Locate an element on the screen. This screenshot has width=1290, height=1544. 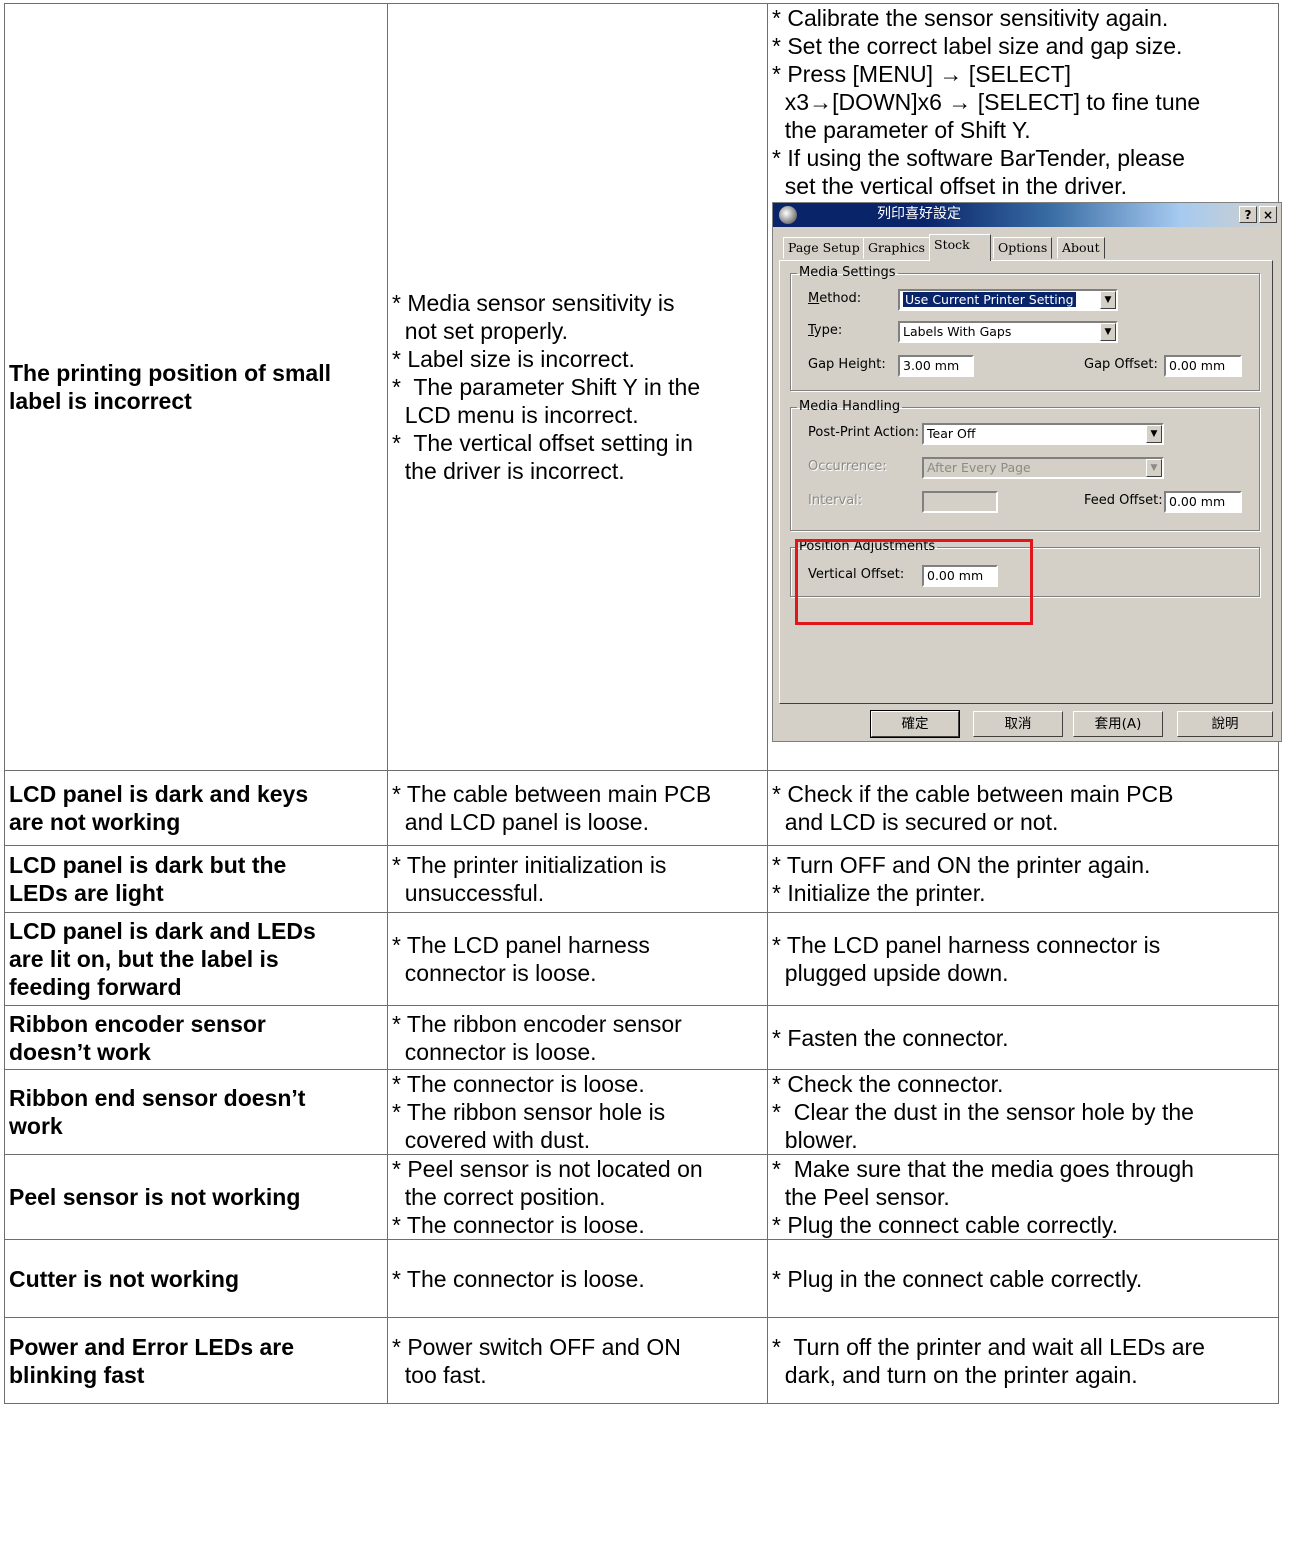
help-button: 說明 is located at coordinates (1225, 724).